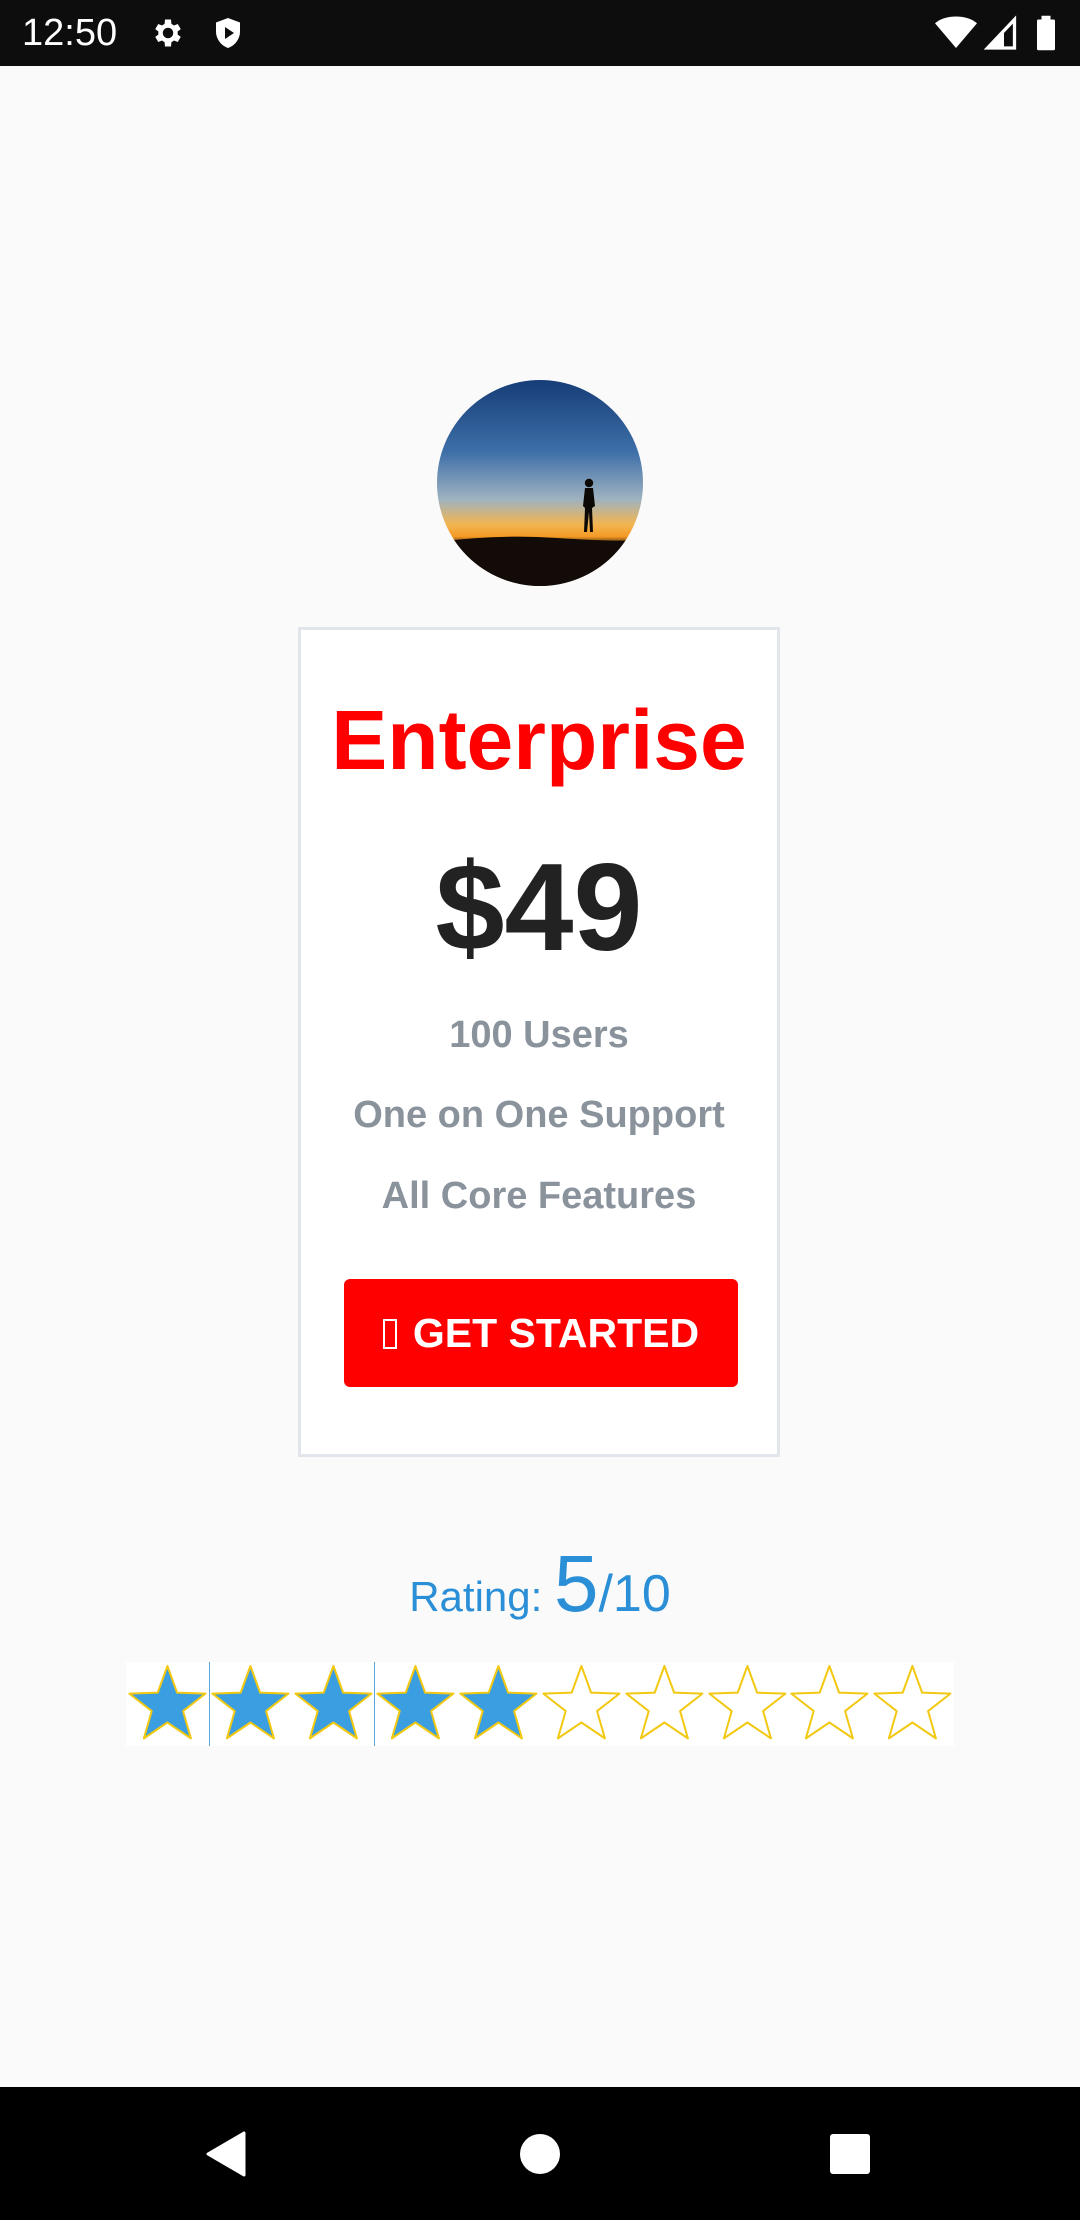 The height and width of the screenshot is (2220, 1080). What do you see at coordinates (539, 1196) in the screenshot?
I see `feature-item: All Core Features` at bounding box center [539, 1196].